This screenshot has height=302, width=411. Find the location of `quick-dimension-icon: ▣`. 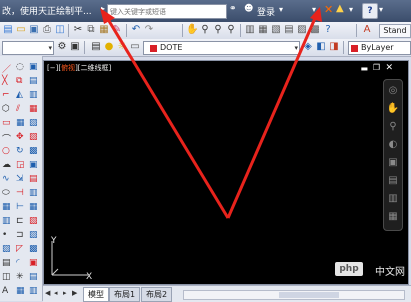

quick-dimension-icon: ▣ is located at coordinates (34, 165).